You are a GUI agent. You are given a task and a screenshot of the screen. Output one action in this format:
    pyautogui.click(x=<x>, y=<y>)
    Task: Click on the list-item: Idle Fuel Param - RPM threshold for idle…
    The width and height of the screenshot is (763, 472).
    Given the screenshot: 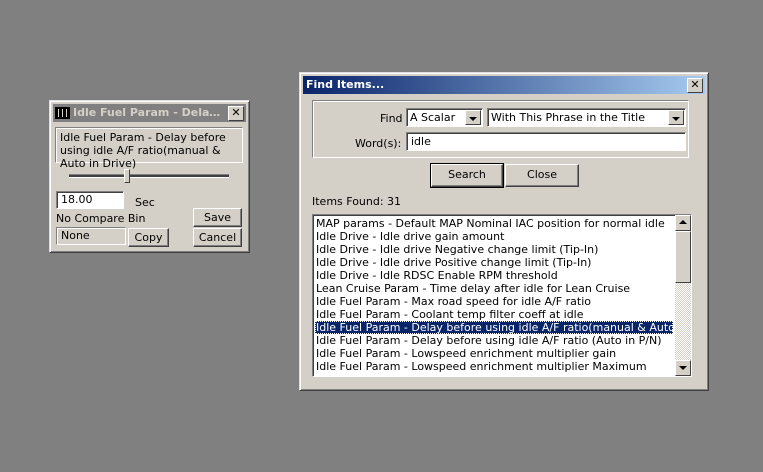 What is the action you would take?
    pyautogui.click(x=494, y=373)
    